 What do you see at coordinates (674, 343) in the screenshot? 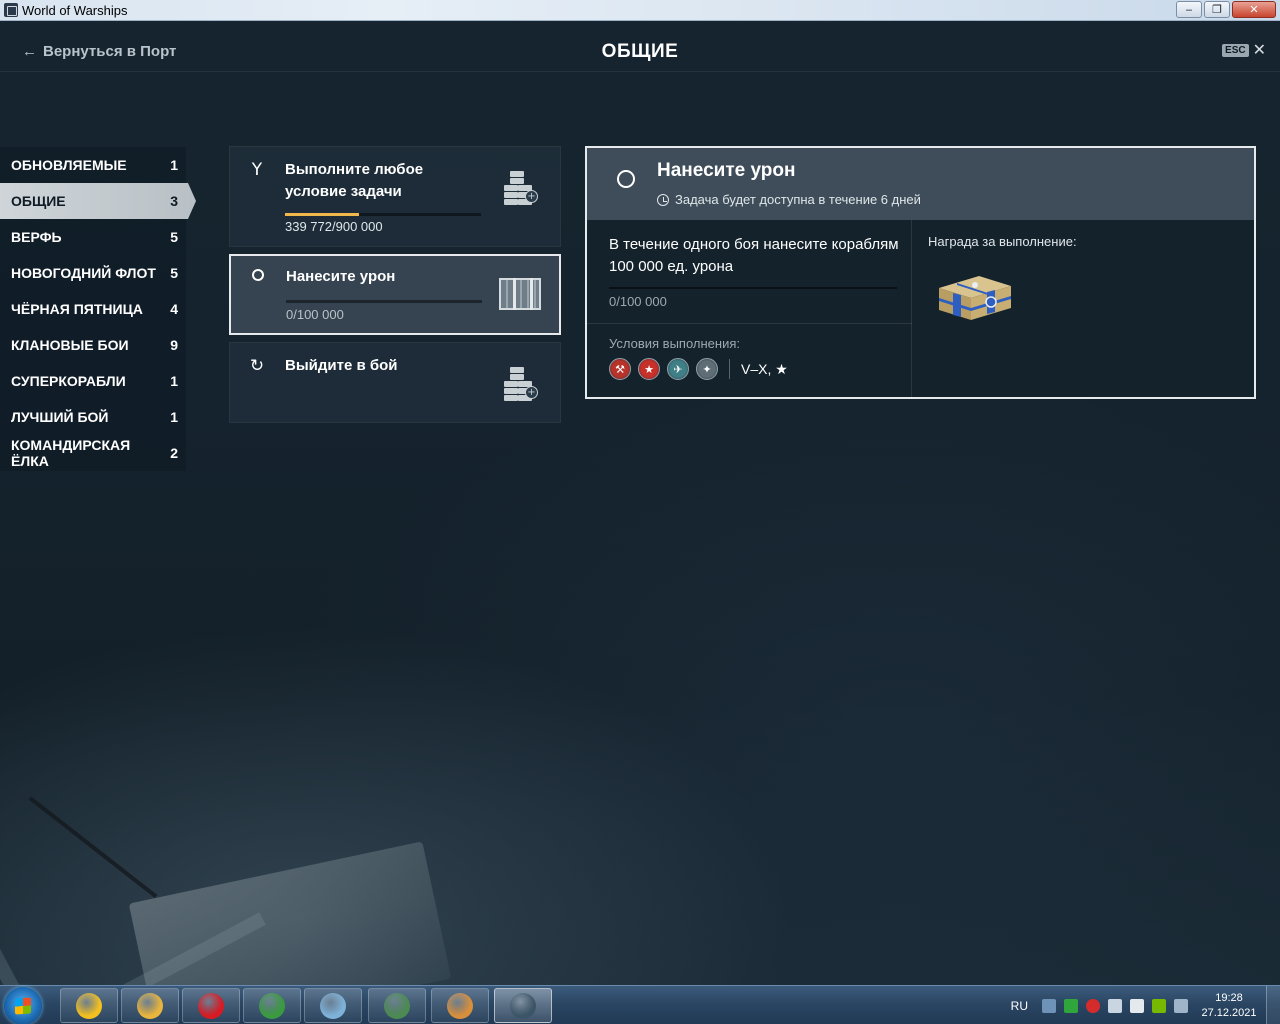
I see `conditions-label: Условия выполнения:` at bounding box center [674, 343].